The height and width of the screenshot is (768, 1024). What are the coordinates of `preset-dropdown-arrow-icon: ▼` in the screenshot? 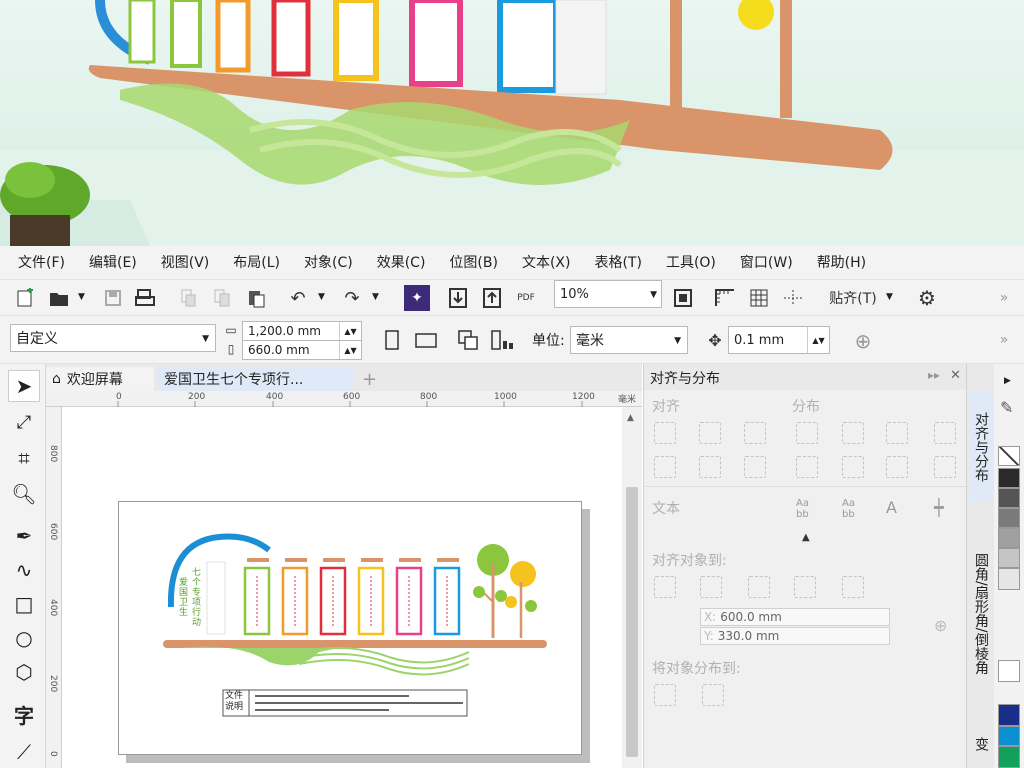 It's located at (205, 339).